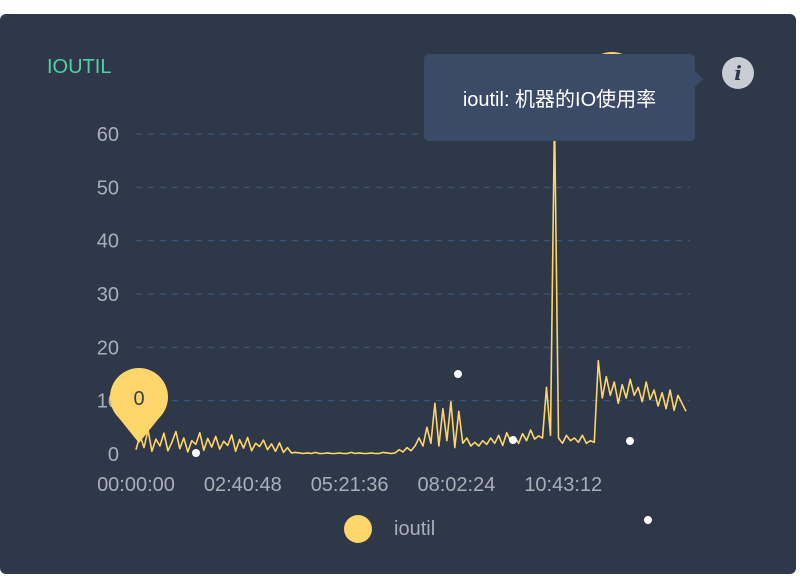 The image size is (802, 586). What do you see at coordinates (457, 485) in the screenshot?
I see `x-tick-label: 08:02:24` at bounding box center [457, 485].